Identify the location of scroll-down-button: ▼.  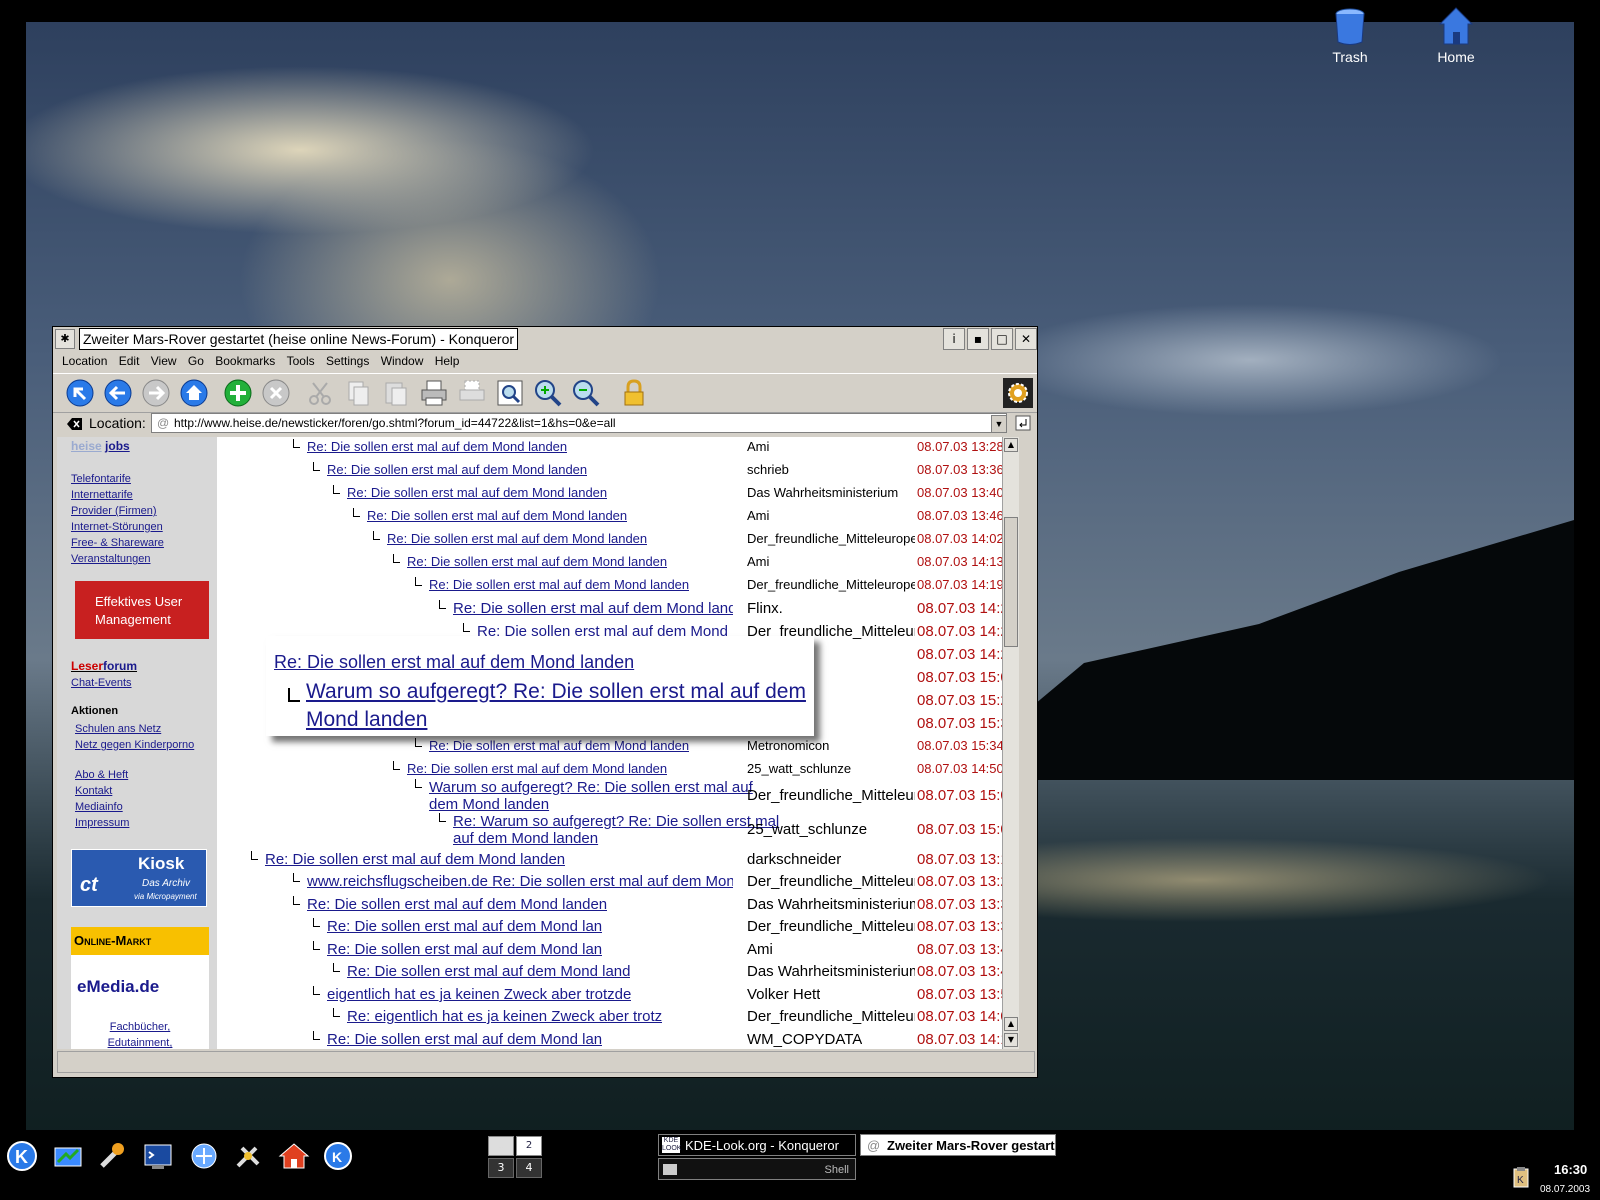
(1011, 1040).